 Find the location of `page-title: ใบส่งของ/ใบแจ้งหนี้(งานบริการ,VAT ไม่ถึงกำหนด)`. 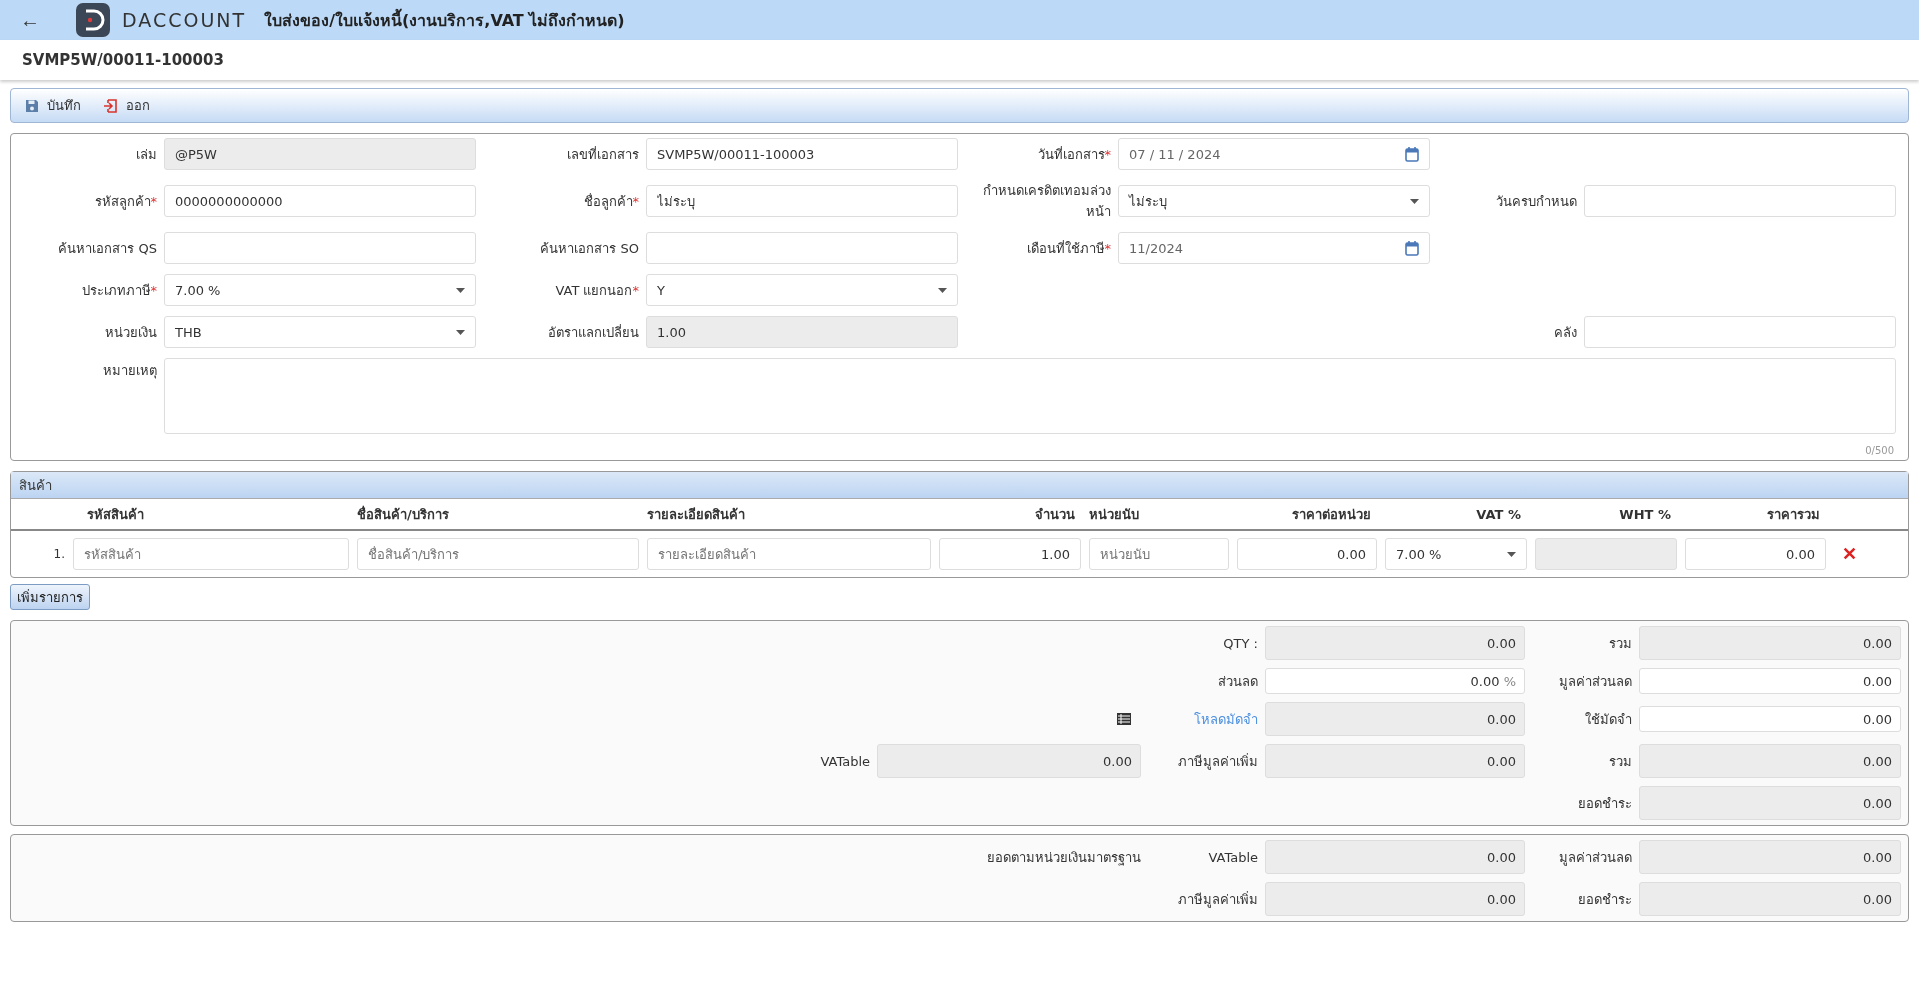

page-title: ใบส่งของ/ใบแจ้งหนี้(งานบริการ,VAT ไม่ถึงกำหนด) is located at coordinates (444, 19).